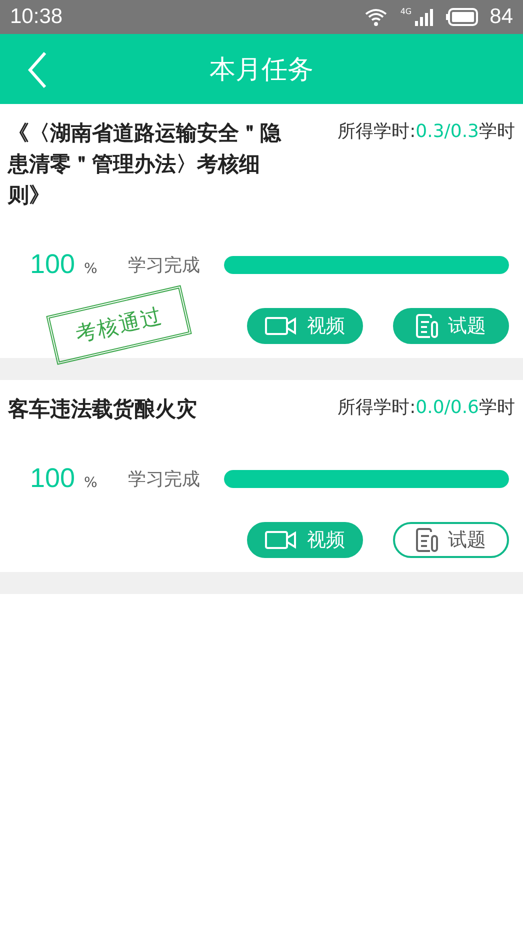 Image resolution: width=523 pixels, height=929 pixels. What do you see at coordinates (36, 17) in the screenshot?
I see `status-time: 10:38` at bounding box center [36, 17].